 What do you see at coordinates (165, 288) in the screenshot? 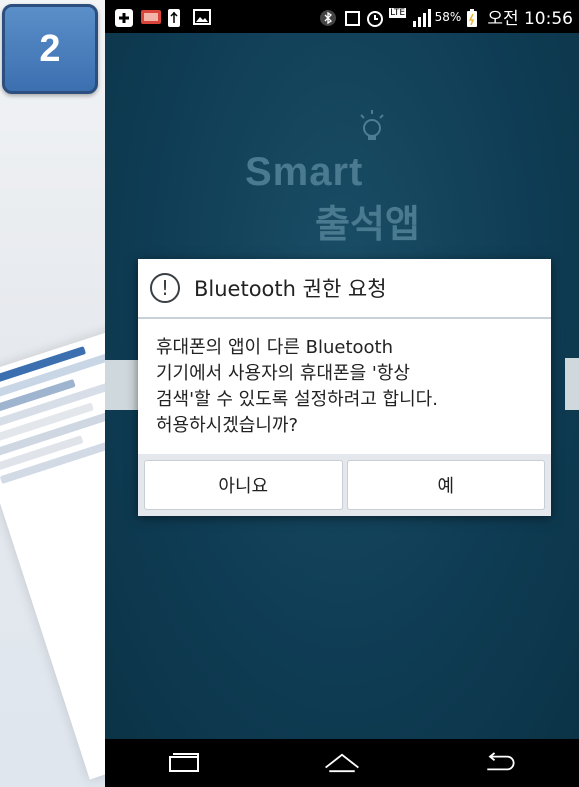
I see `alert-icon: !` at bounding box center [165, 288].